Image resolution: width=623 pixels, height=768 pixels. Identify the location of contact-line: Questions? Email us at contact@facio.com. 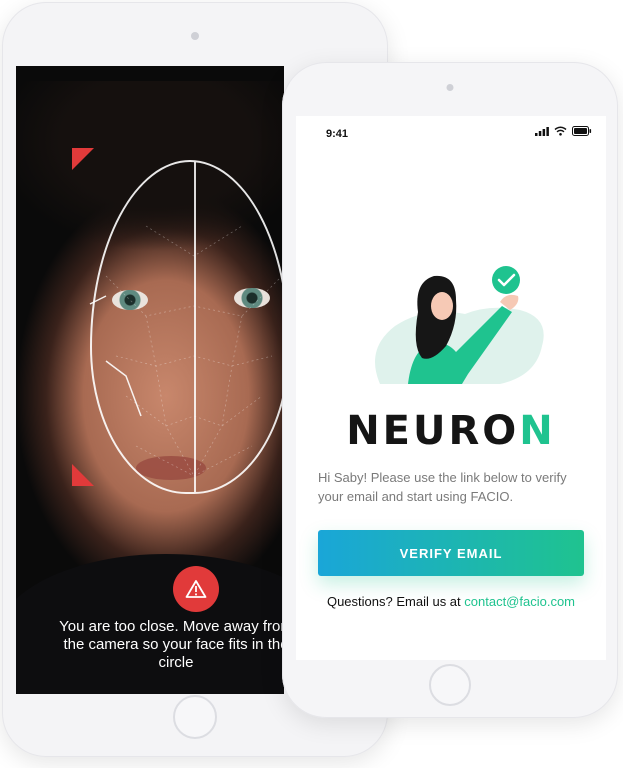
(451, 601).